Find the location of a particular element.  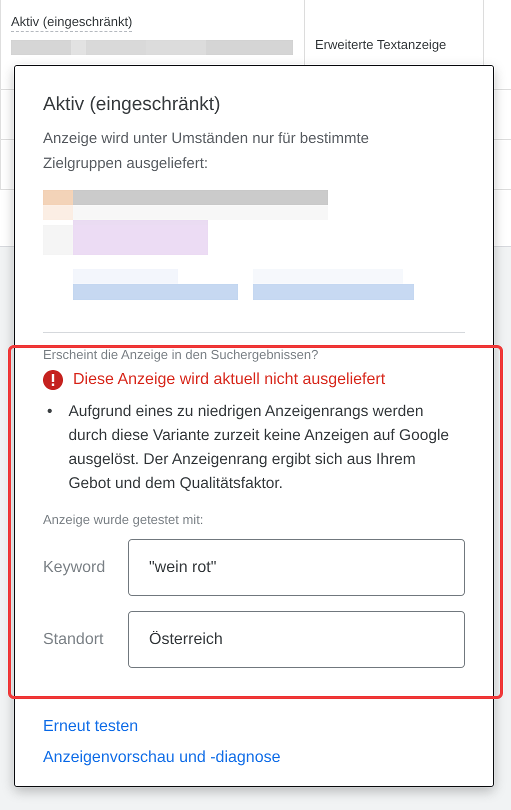

error-message: Diese Anzeige wird aktuell nicht ausgeliefert is located at coordinates (229, 380).